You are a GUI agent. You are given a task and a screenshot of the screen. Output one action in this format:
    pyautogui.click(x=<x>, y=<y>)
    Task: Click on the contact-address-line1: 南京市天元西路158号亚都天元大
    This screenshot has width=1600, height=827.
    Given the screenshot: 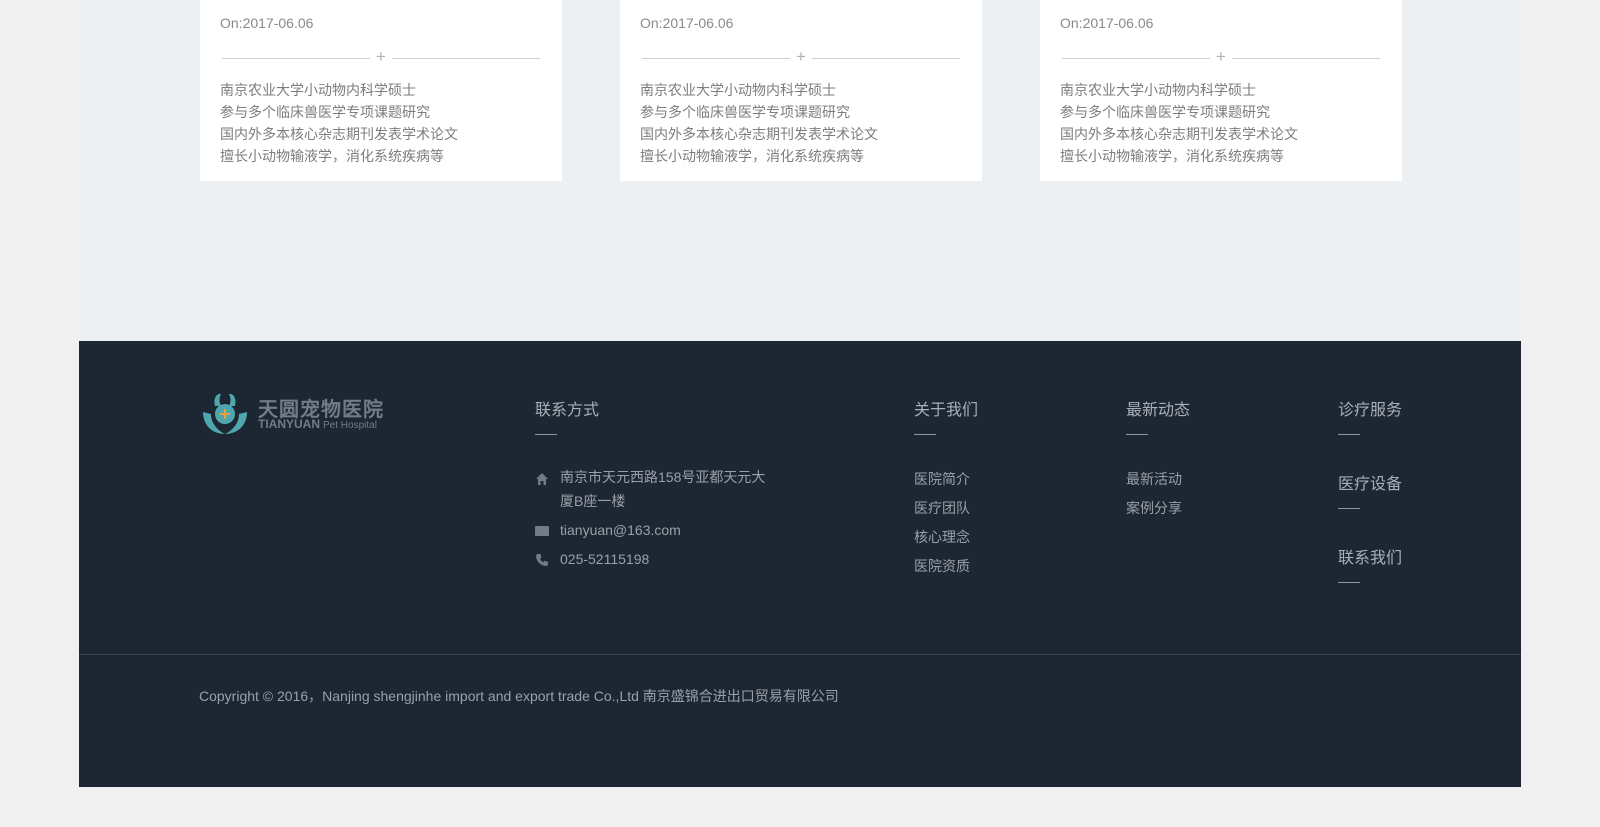 What is the action you would take?
    pyautogui.click(x=663, y=477)
    